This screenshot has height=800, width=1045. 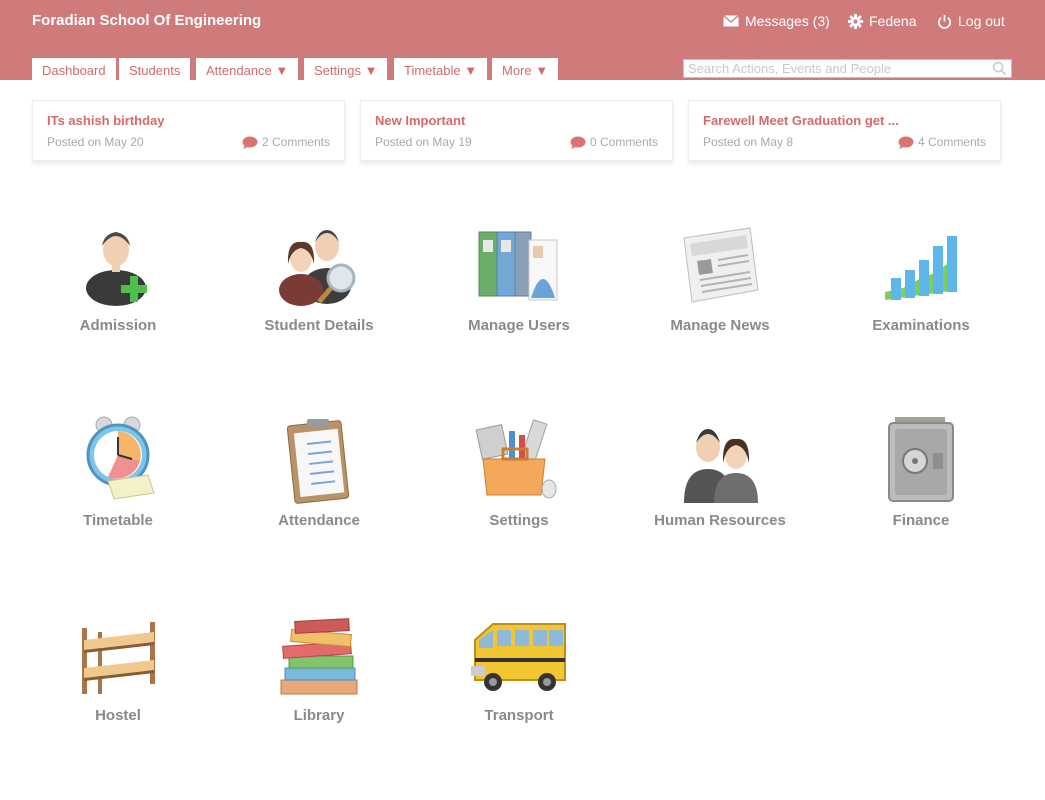 What do you see at coordinates (951, 142) in the screenshot?
I see `news-comments-count: 4 Comments` at bounding box center [951, 142].